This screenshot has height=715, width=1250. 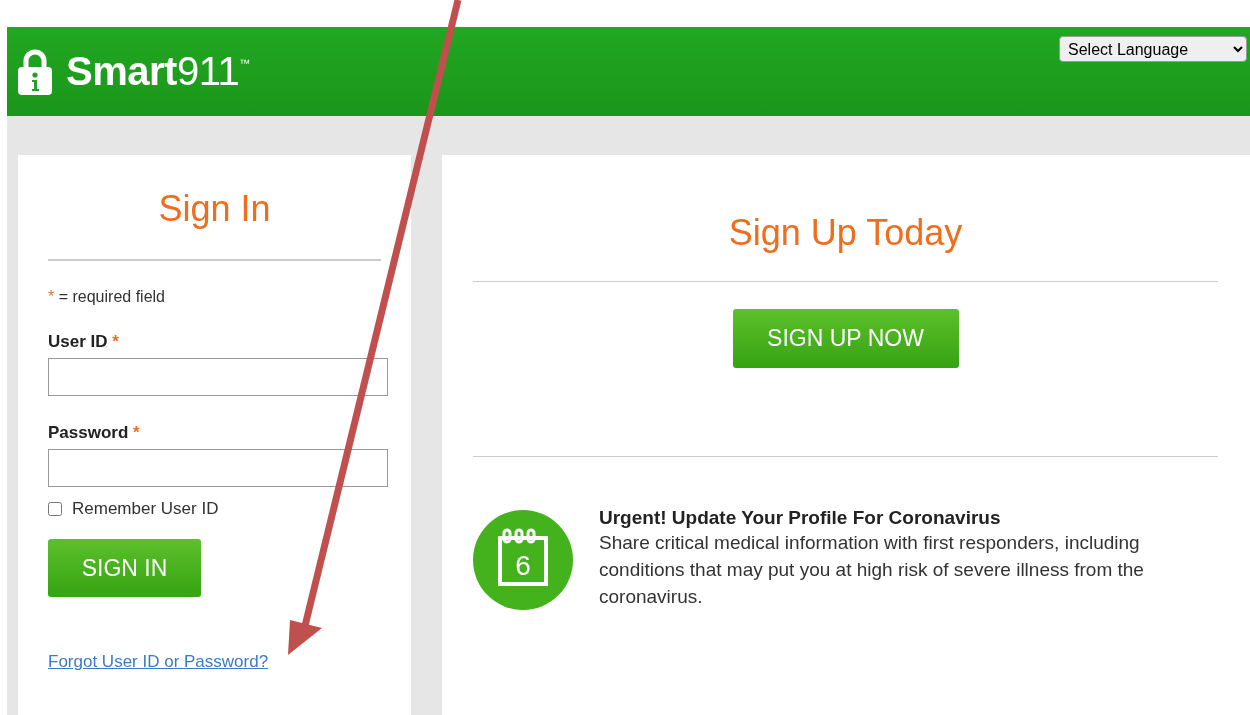 What do you see at coordinates (1153, 49) in the screenshot?
I see `language-select: Select Language` at bounding box center [1153, 49].